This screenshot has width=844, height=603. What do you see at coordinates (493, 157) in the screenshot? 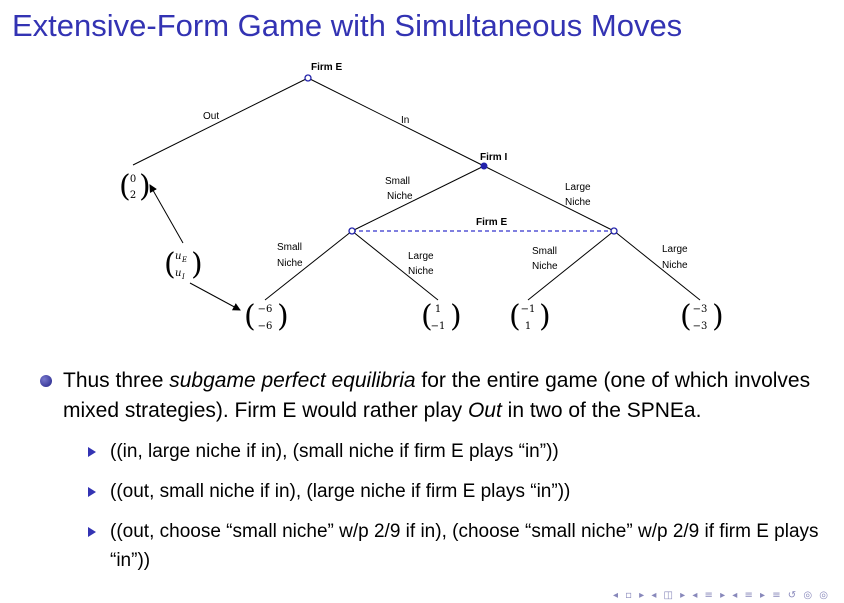
I see `label-firm-i: Firm I` at bounding box center [493, 157].